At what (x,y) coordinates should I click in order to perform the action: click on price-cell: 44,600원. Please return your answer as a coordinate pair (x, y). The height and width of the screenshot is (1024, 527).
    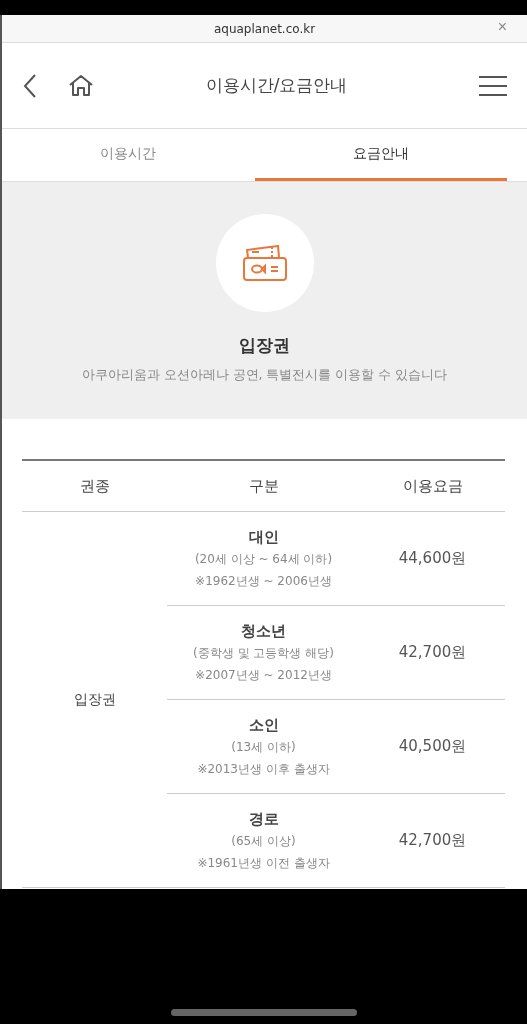
    Looking at the image, I should click on (432, 558).